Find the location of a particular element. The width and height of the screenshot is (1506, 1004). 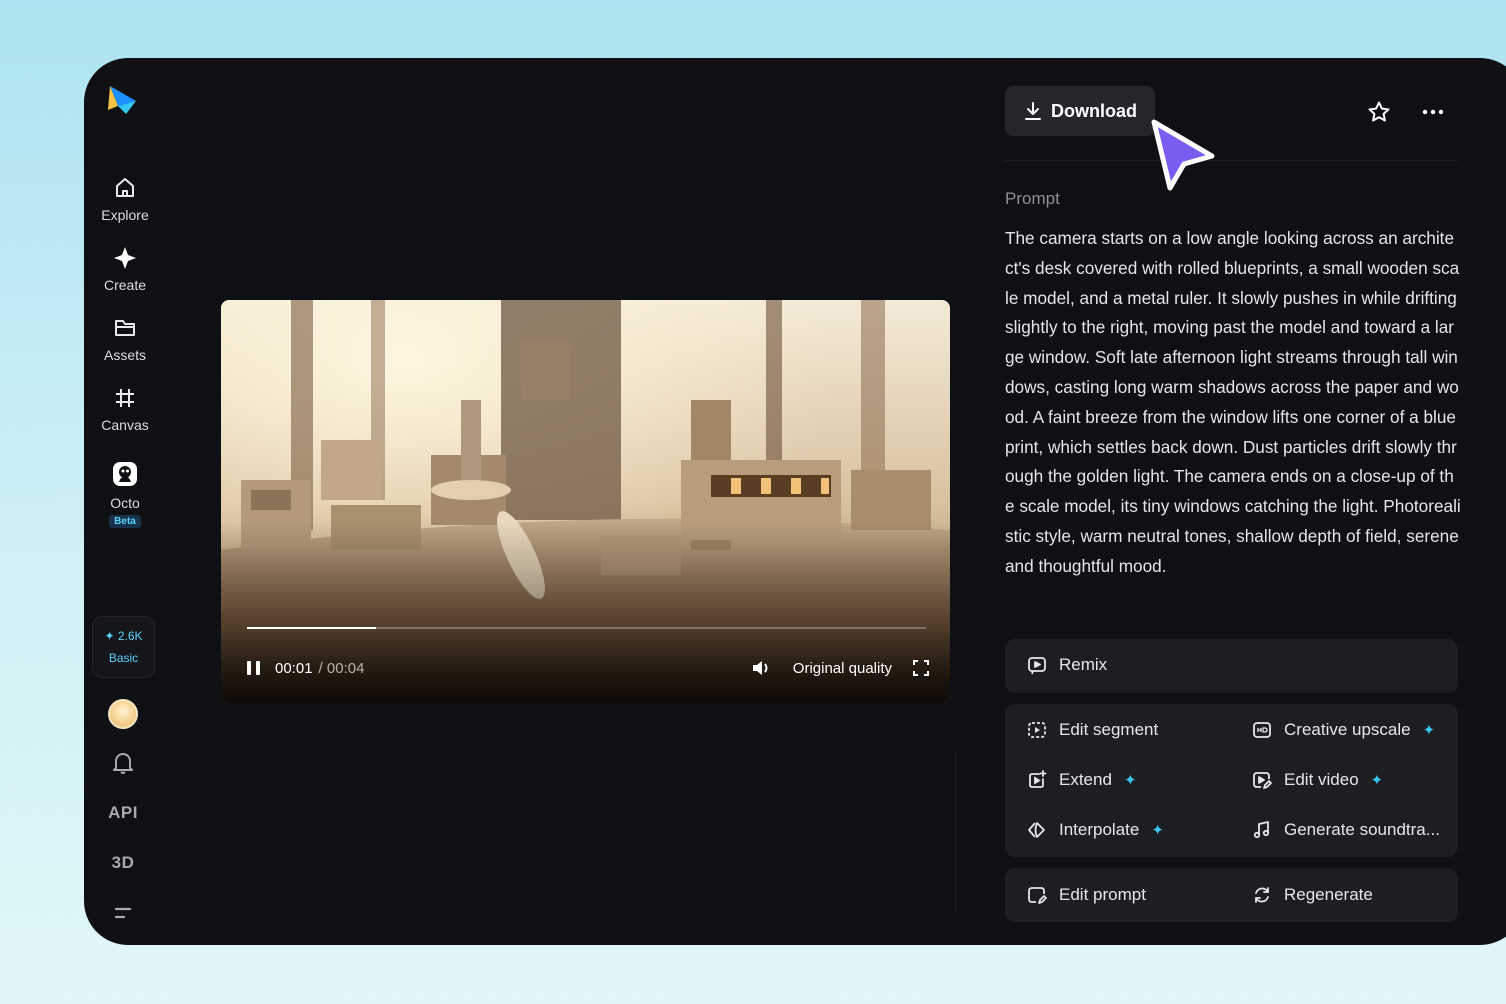

extend-label: Extend is located at coordinates (1085, 779).